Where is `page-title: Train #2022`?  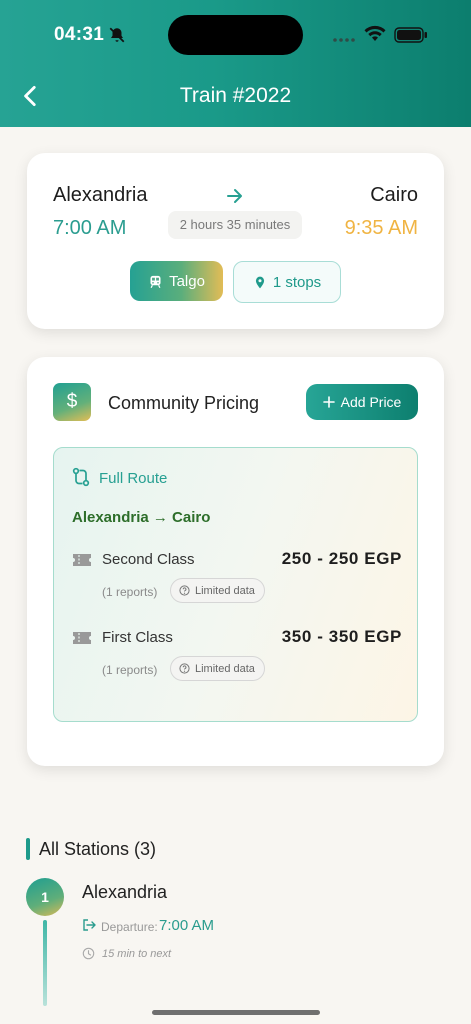
page-title: Train #2022 is located at coordinates (235, 95).